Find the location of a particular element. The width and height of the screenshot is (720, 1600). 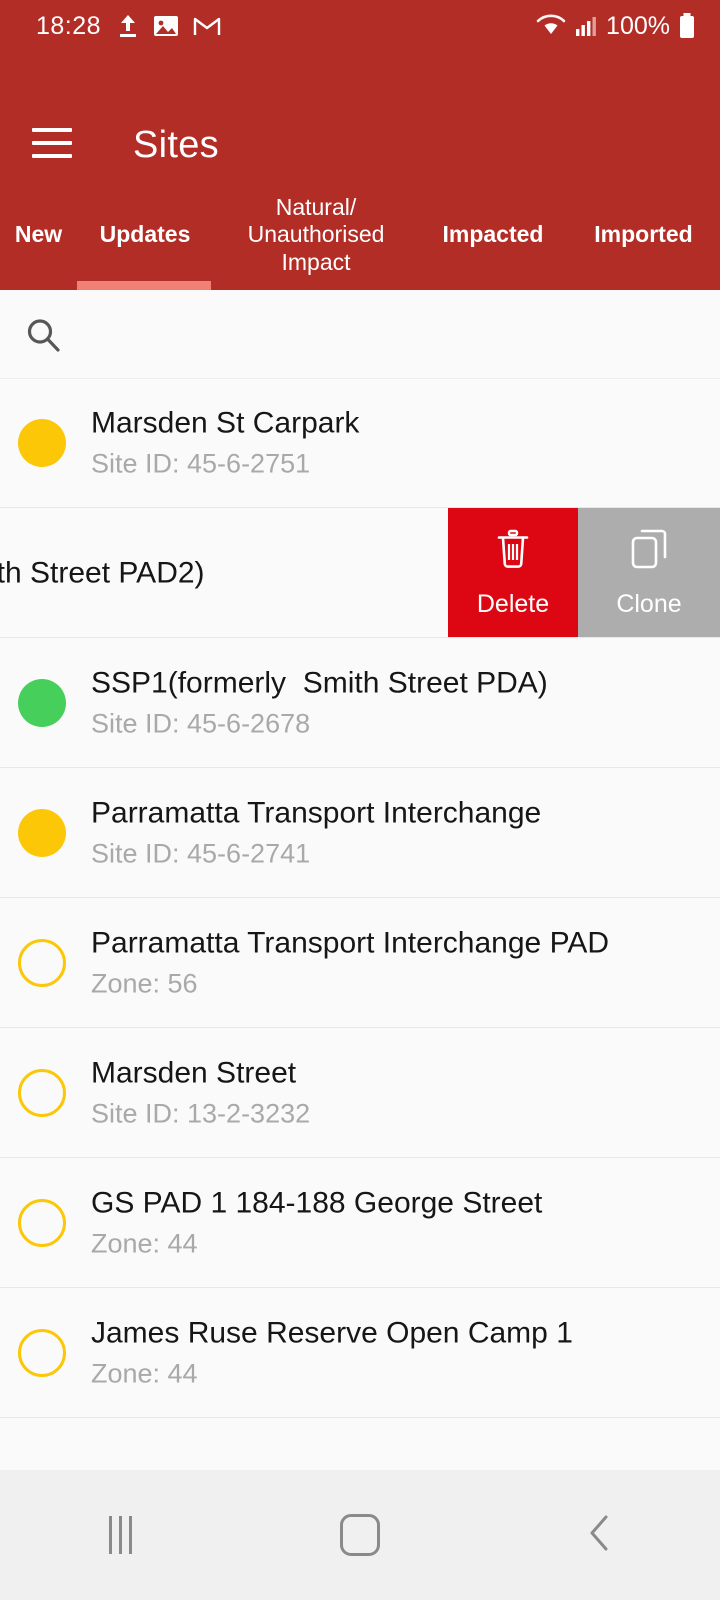

status-bar: 18:28 100% is located at coordinates (360, 26).